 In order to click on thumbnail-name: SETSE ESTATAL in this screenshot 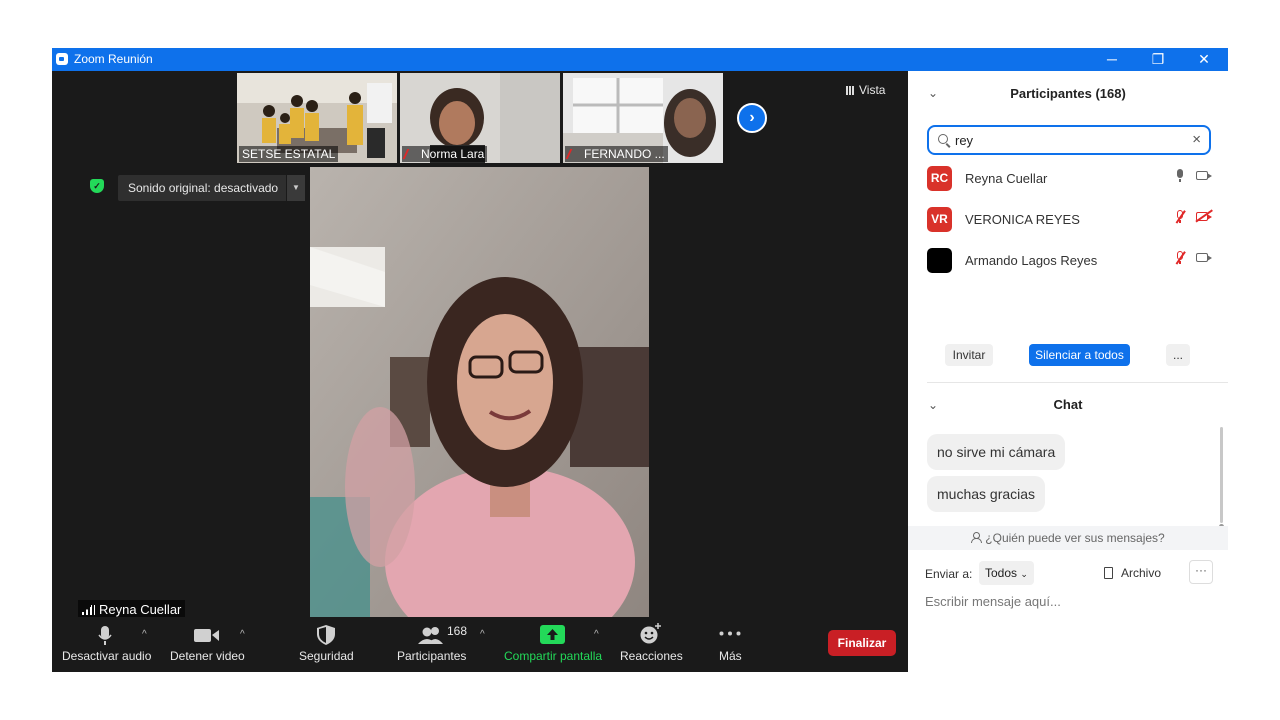, I will do `click(289, 154)`.